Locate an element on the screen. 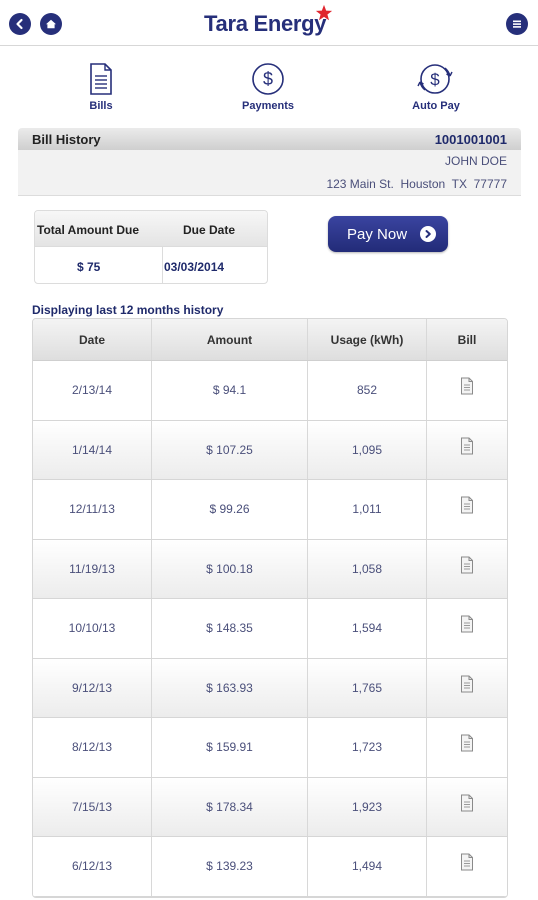  menu-icon is located at coordinates (517, 24).